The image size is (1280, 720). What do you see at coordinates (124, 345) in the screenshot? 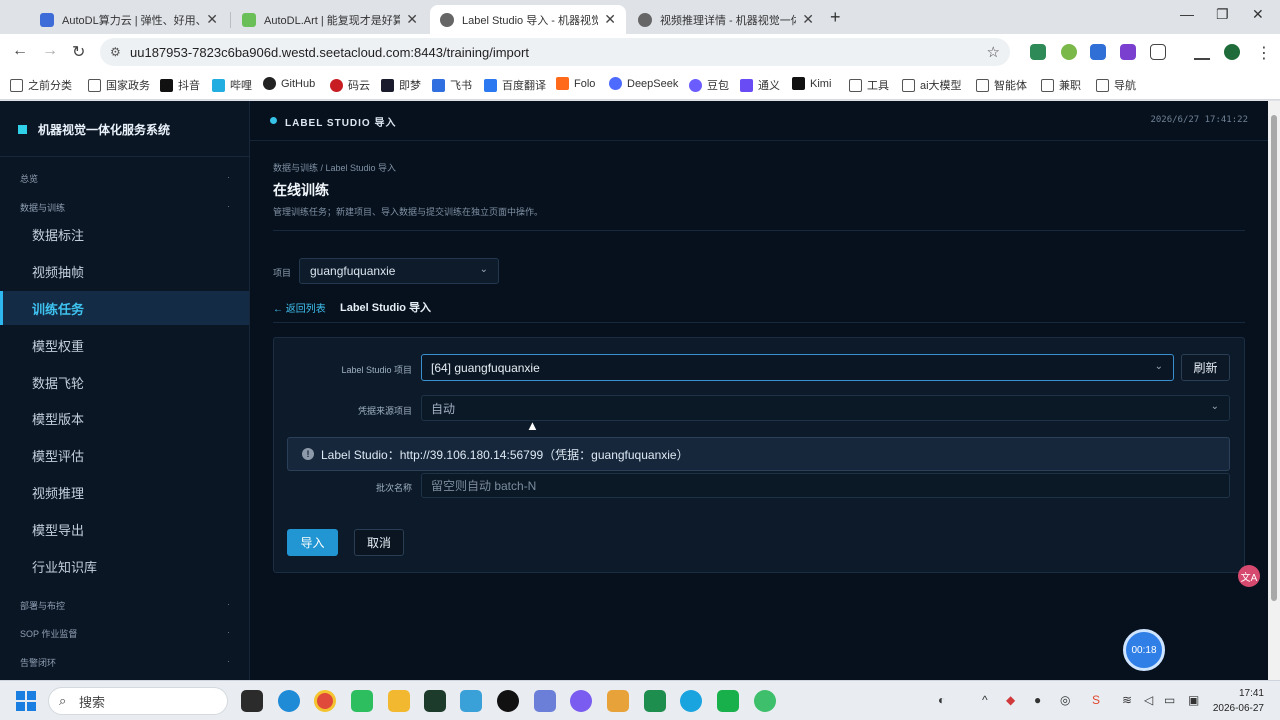
I see `sidebar-item-model-weights: 模型权重` at bounding box center [124, 345].